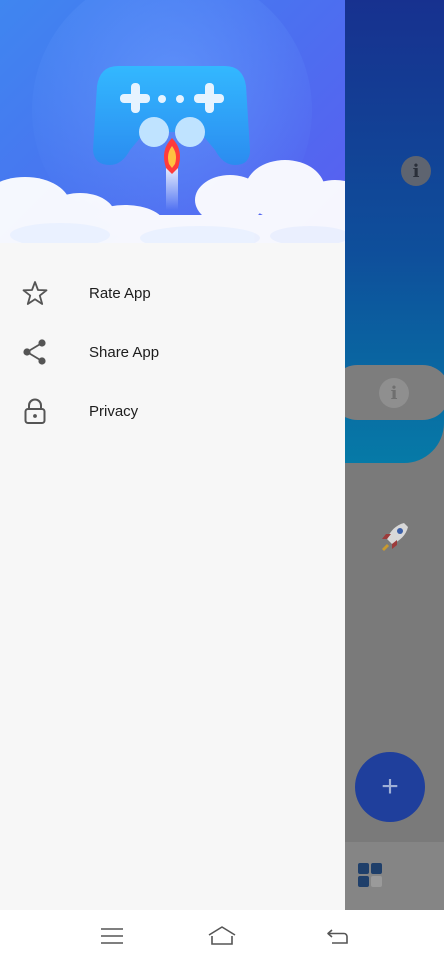  What do you see at coordinates (35, 411) in the screenshot?
I see `lock-icon` at bounding box center [35, 411].